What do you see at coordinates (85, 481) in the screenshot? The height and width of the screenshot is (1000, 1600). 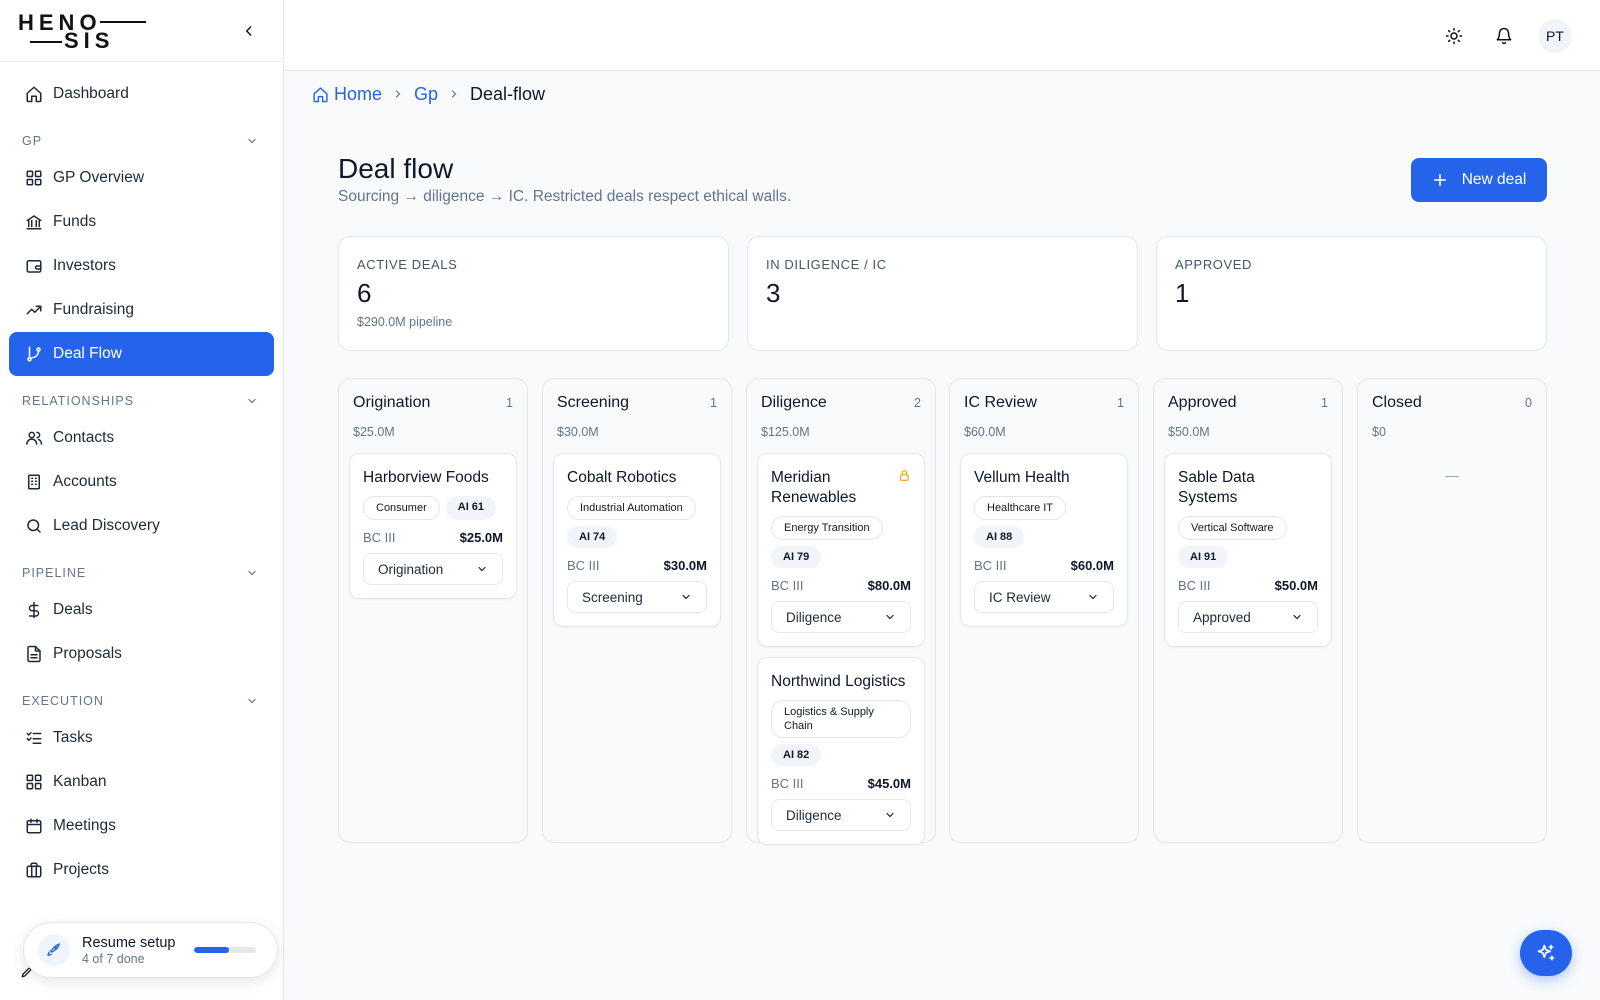 I see `sidebar-item-label: Accounts` at bounding box center [85, 481].